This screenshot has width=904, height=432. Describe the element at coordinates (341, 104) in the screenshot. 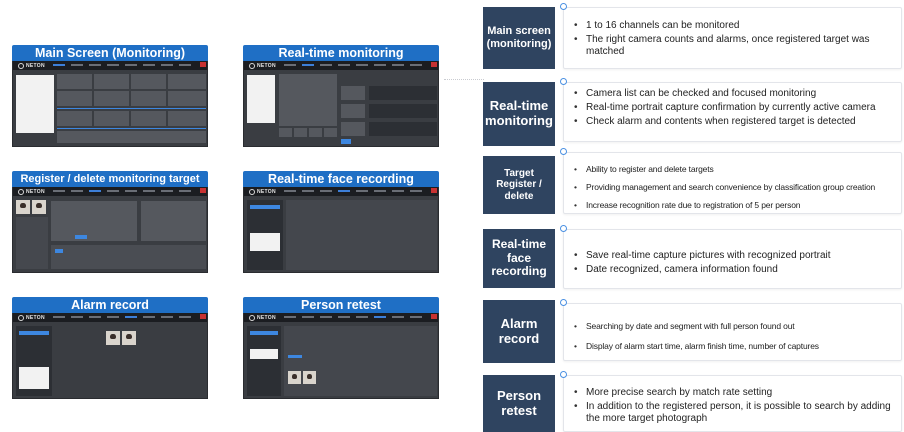

I see `screenshot-real-time-monitoring: NETON` at that location.